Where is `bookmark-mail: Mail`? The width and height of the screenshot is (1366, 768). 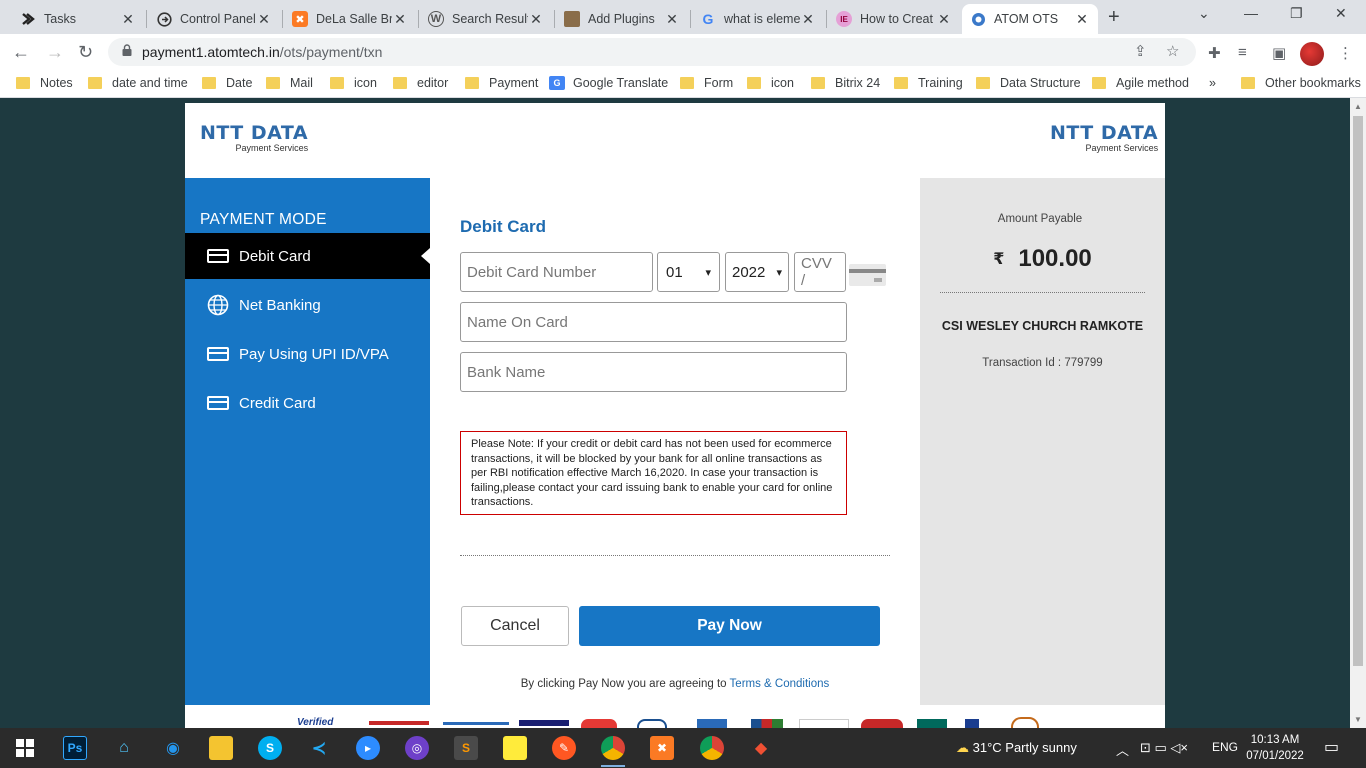 bookmark-mail: Mail is located at coordinates (289, 83).